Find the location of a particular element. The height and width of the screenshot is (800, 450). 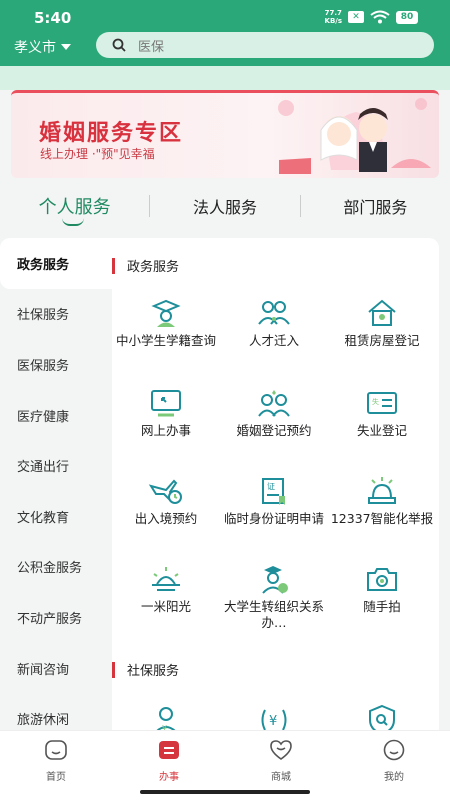

service-icon is located at coordinates (169, 750).